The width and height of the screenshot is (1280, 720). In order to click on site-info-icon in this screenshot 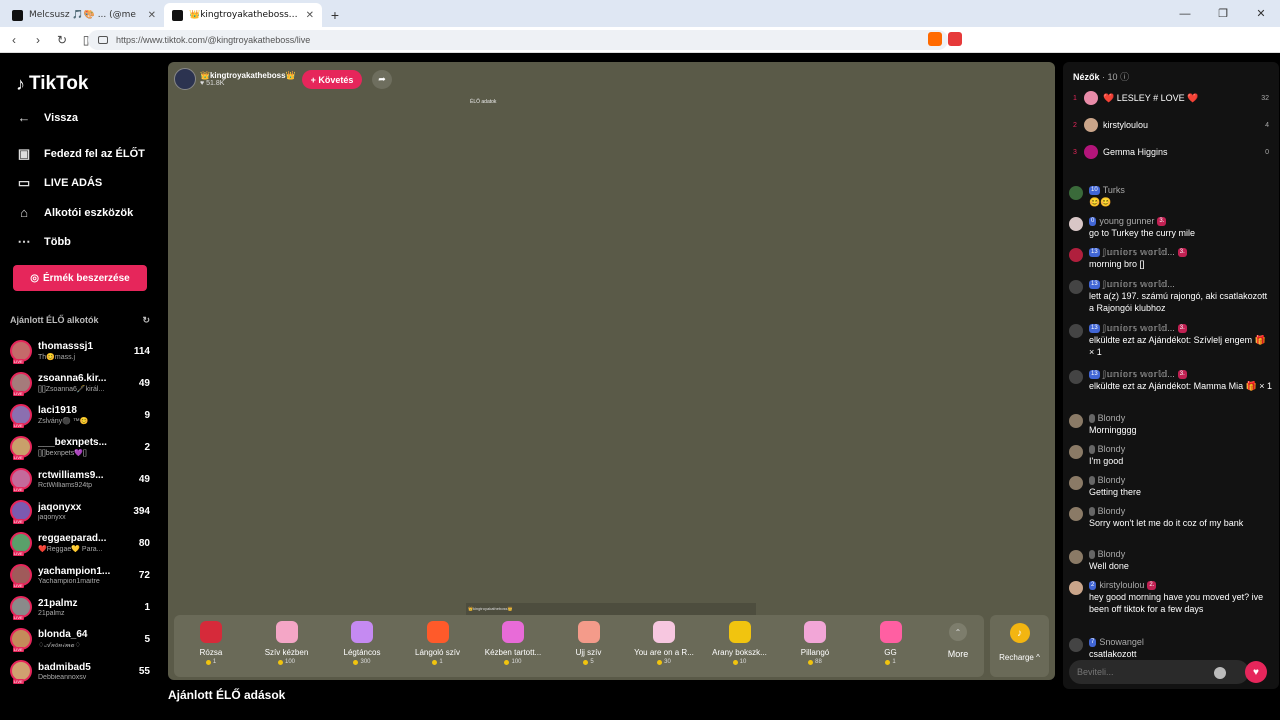, I will do `click(103, 40)`.